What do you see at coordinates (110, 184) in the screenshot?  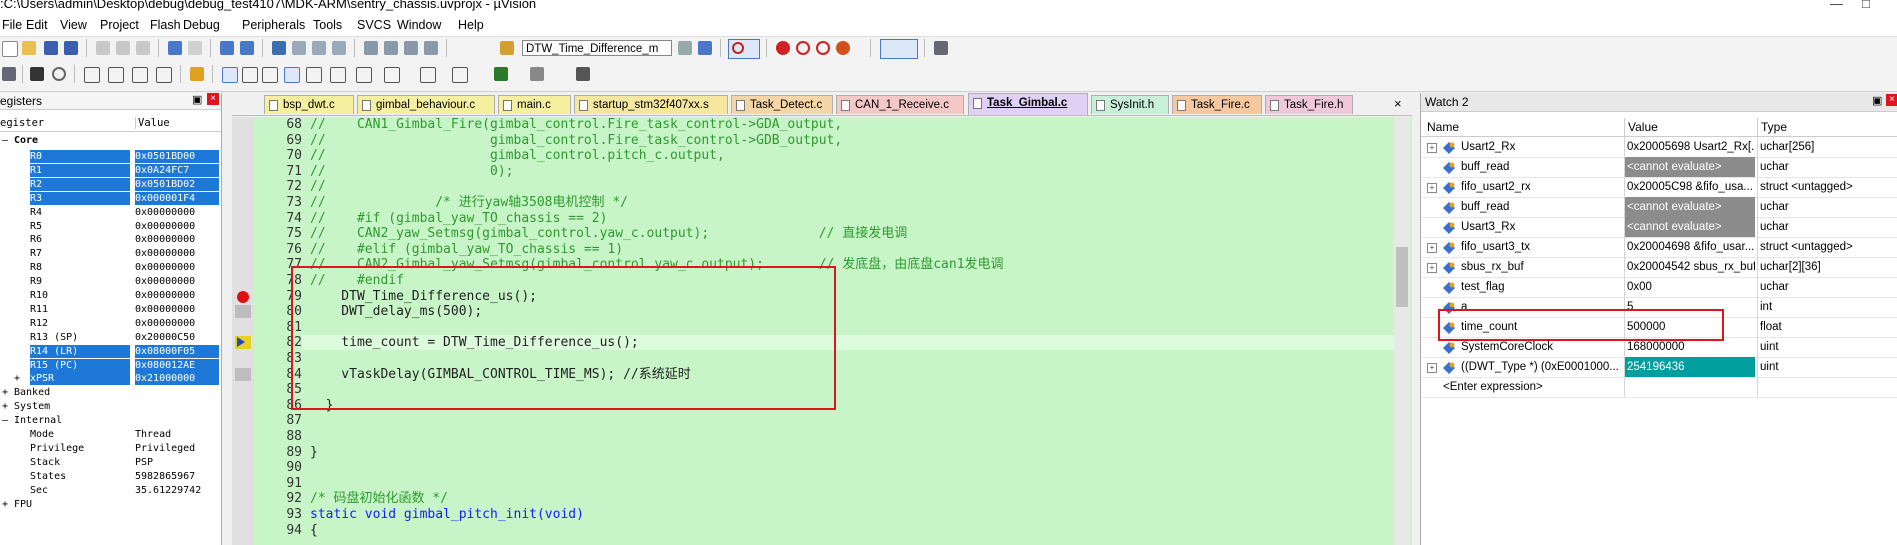 I see `register-row: R2 0x0501BD02` at bounding box center [110, 184].